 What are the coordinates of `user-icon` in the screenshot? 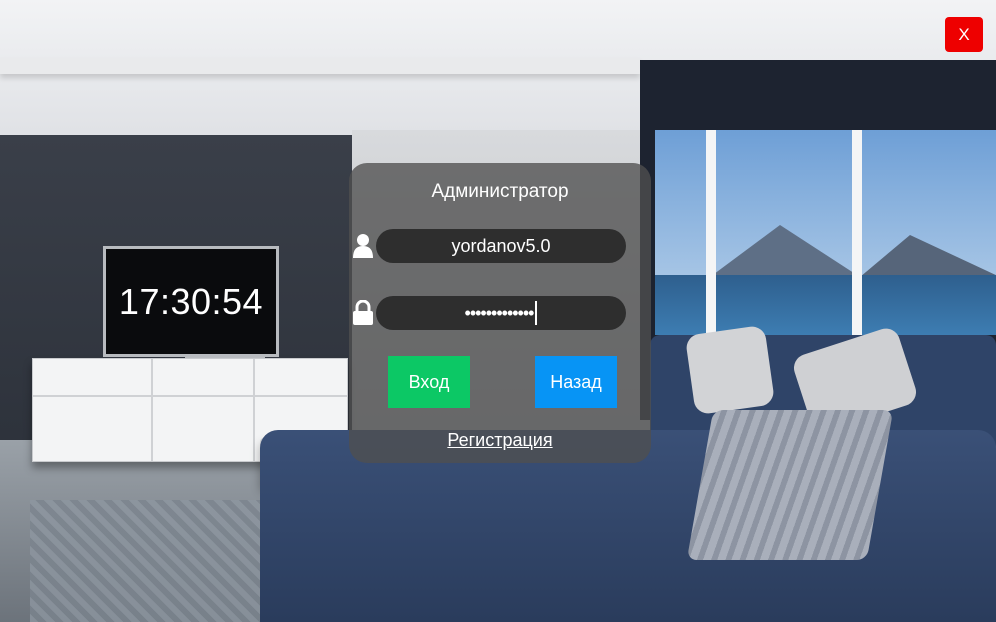 It's located at (363, 246).